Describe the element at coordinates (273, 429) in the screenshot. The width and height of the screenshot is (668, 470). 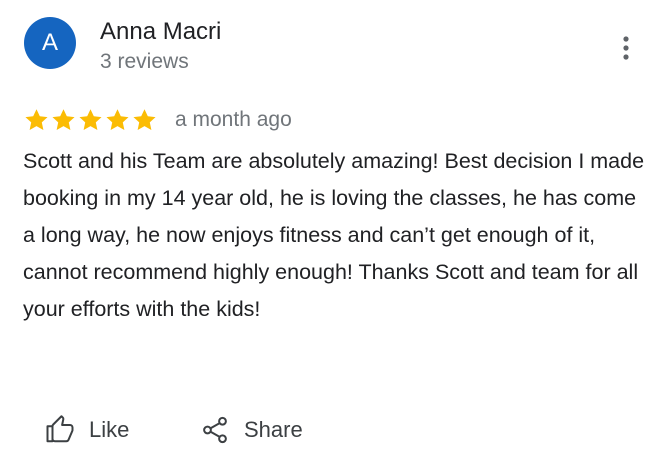
I see `share-label: Share` at that location.